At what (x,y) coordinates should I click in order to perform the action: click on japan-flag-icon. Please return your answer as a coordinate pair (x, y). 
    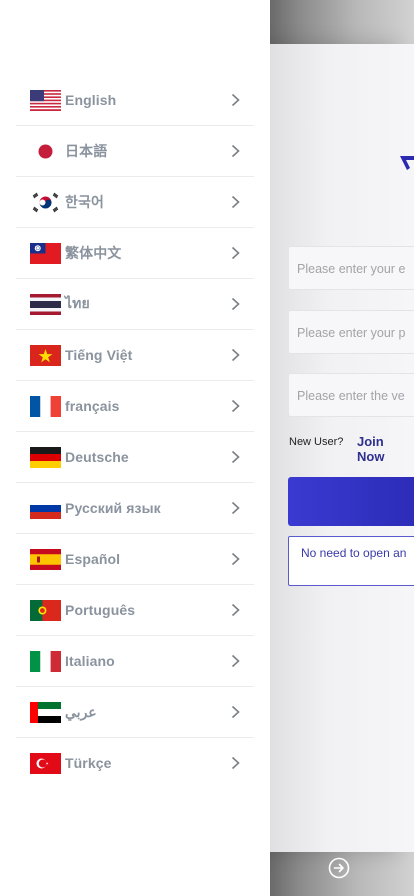
    Looking at the image, I should click on (45, 151).